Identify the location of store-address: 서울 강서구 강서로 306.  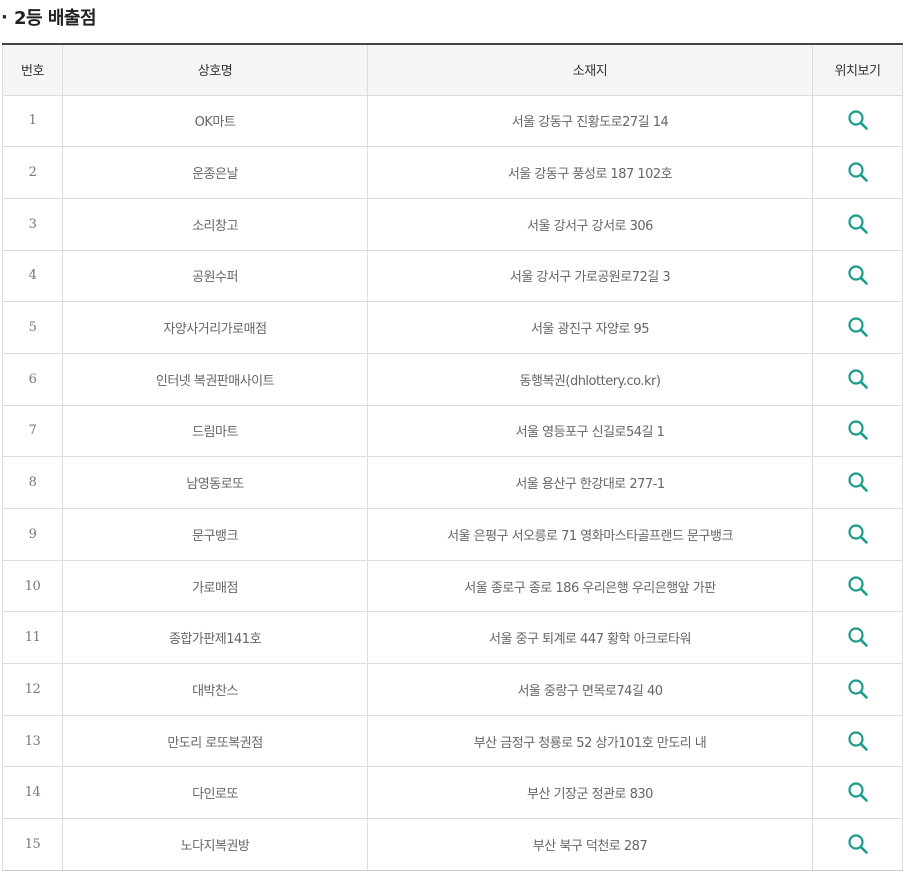
(590, 224).